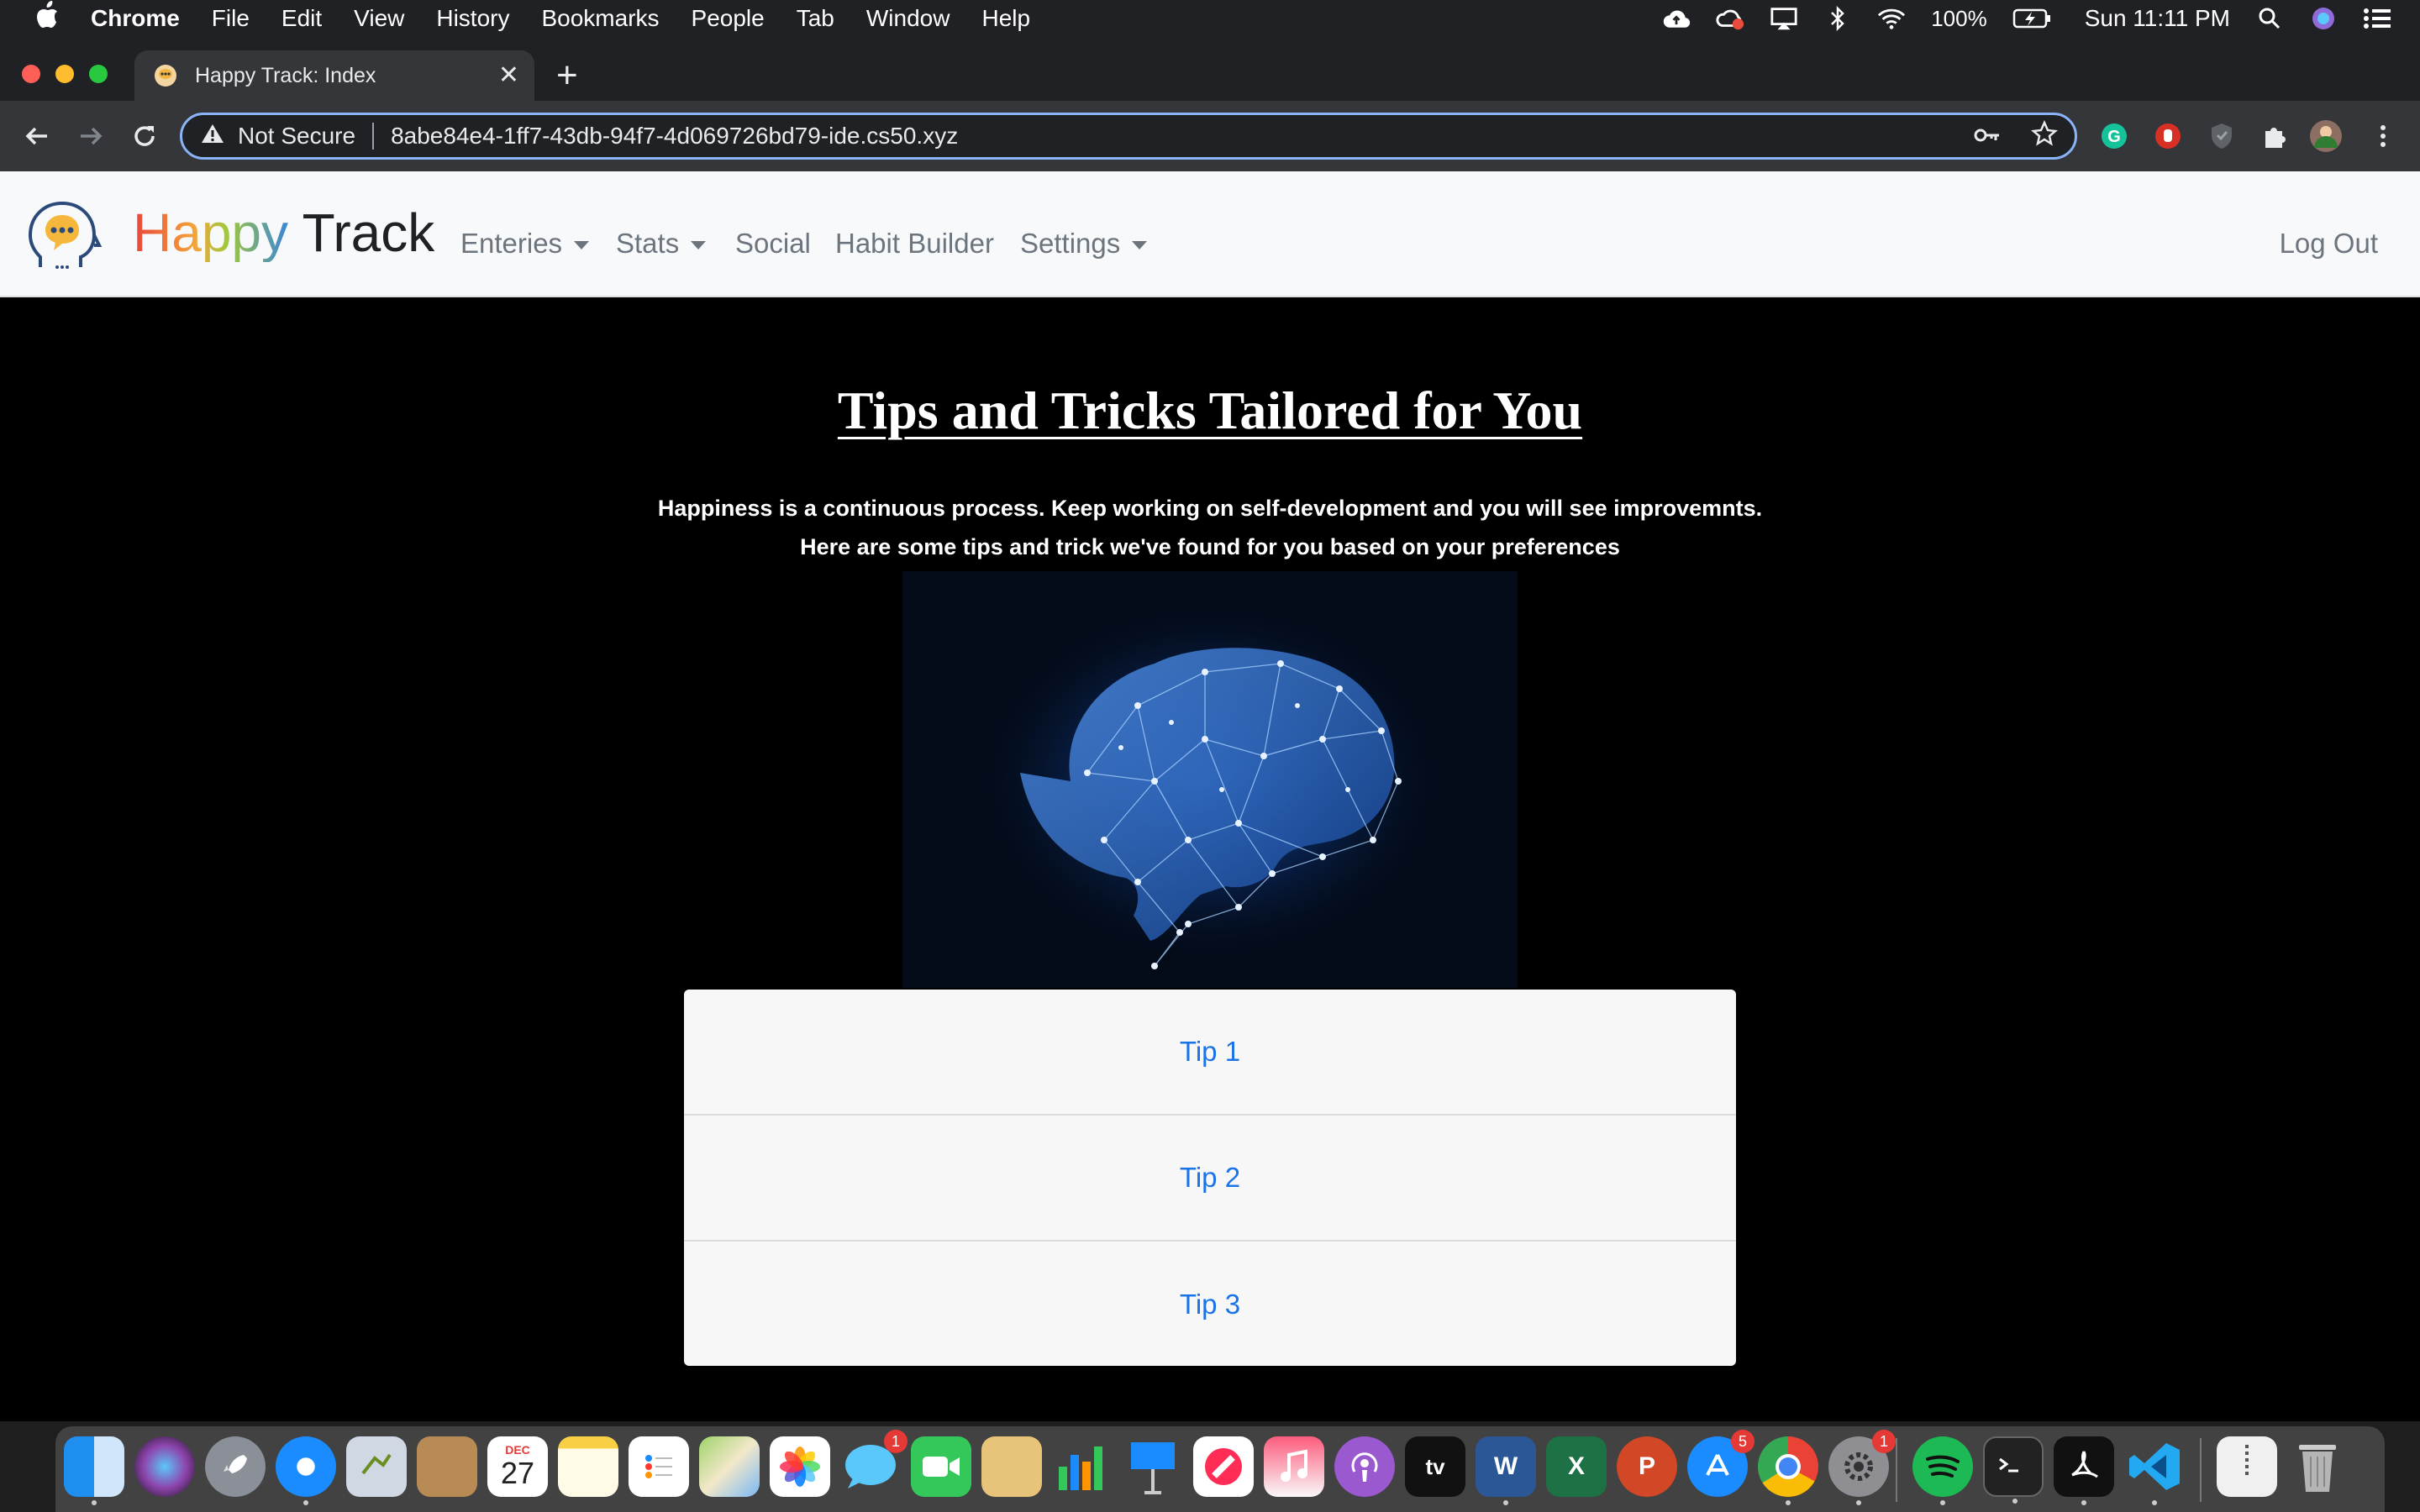 This screenshot has width=2420, height=1512. Describe the element at coordinates (1730, 18) in the screenshot. I see `creative-cloud-icon` at that location.